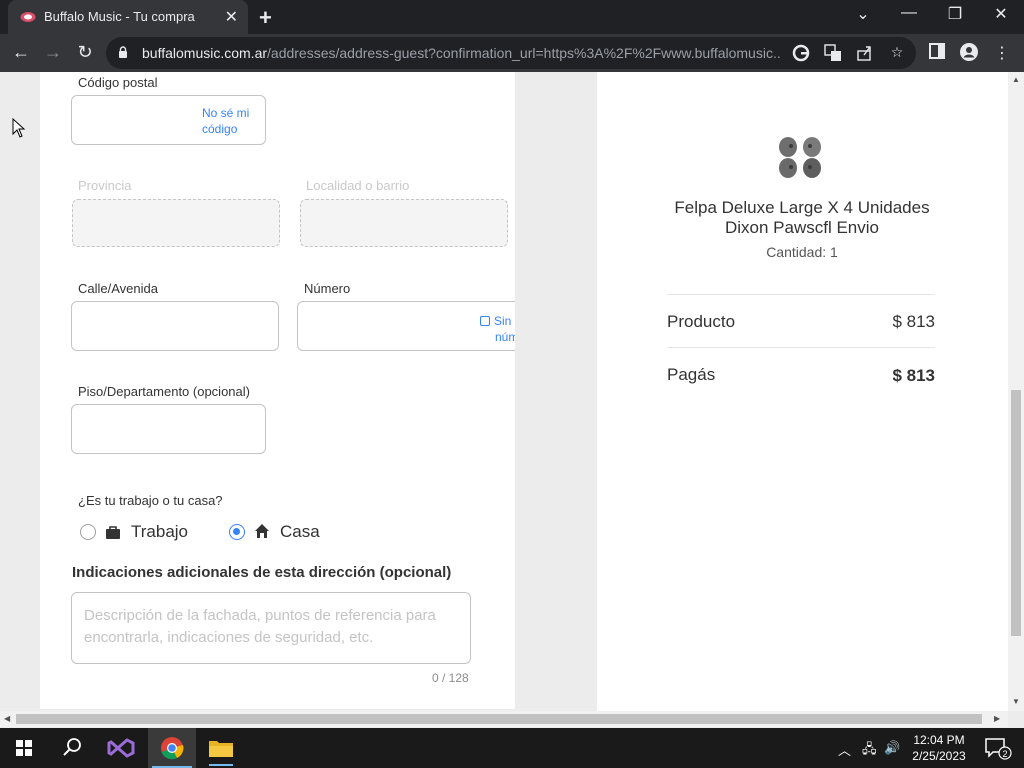  I want to click on forward-icon: →, so click(53, 52).